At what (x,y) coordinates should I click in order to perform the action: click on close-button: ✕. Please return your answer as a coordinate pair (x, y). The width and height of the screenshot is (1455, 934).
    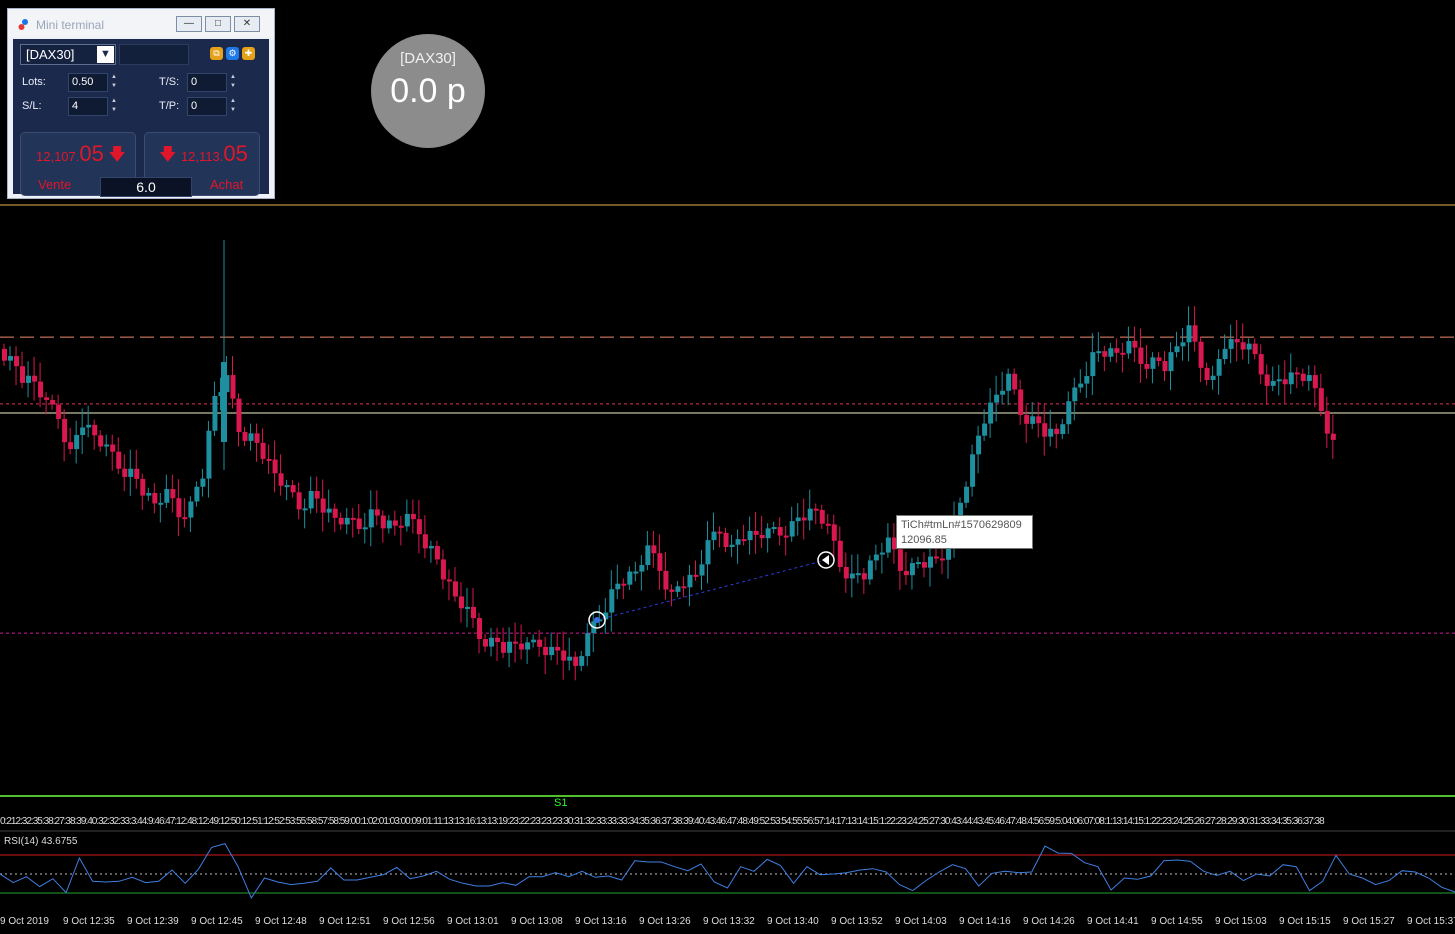
    Looking at the image, I should click on (247, 24).